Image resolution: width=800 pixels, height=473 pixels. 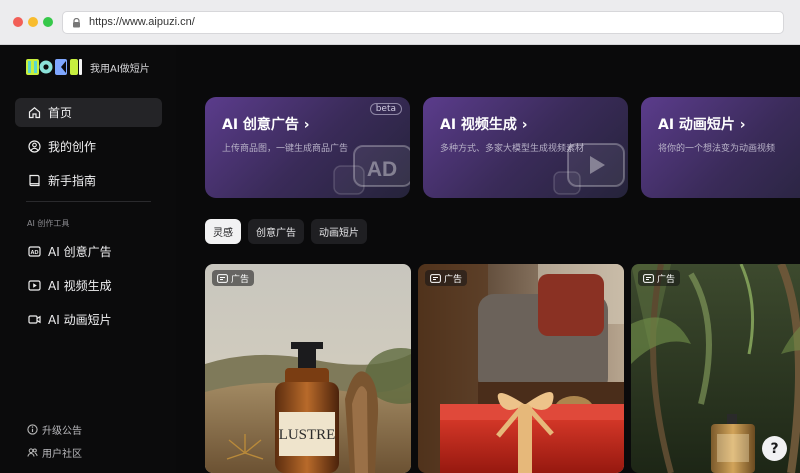 What do you see at coordinates (33, 22) in the screenshot?
I see `minimize-window-button` at bounding box center [33, 22].